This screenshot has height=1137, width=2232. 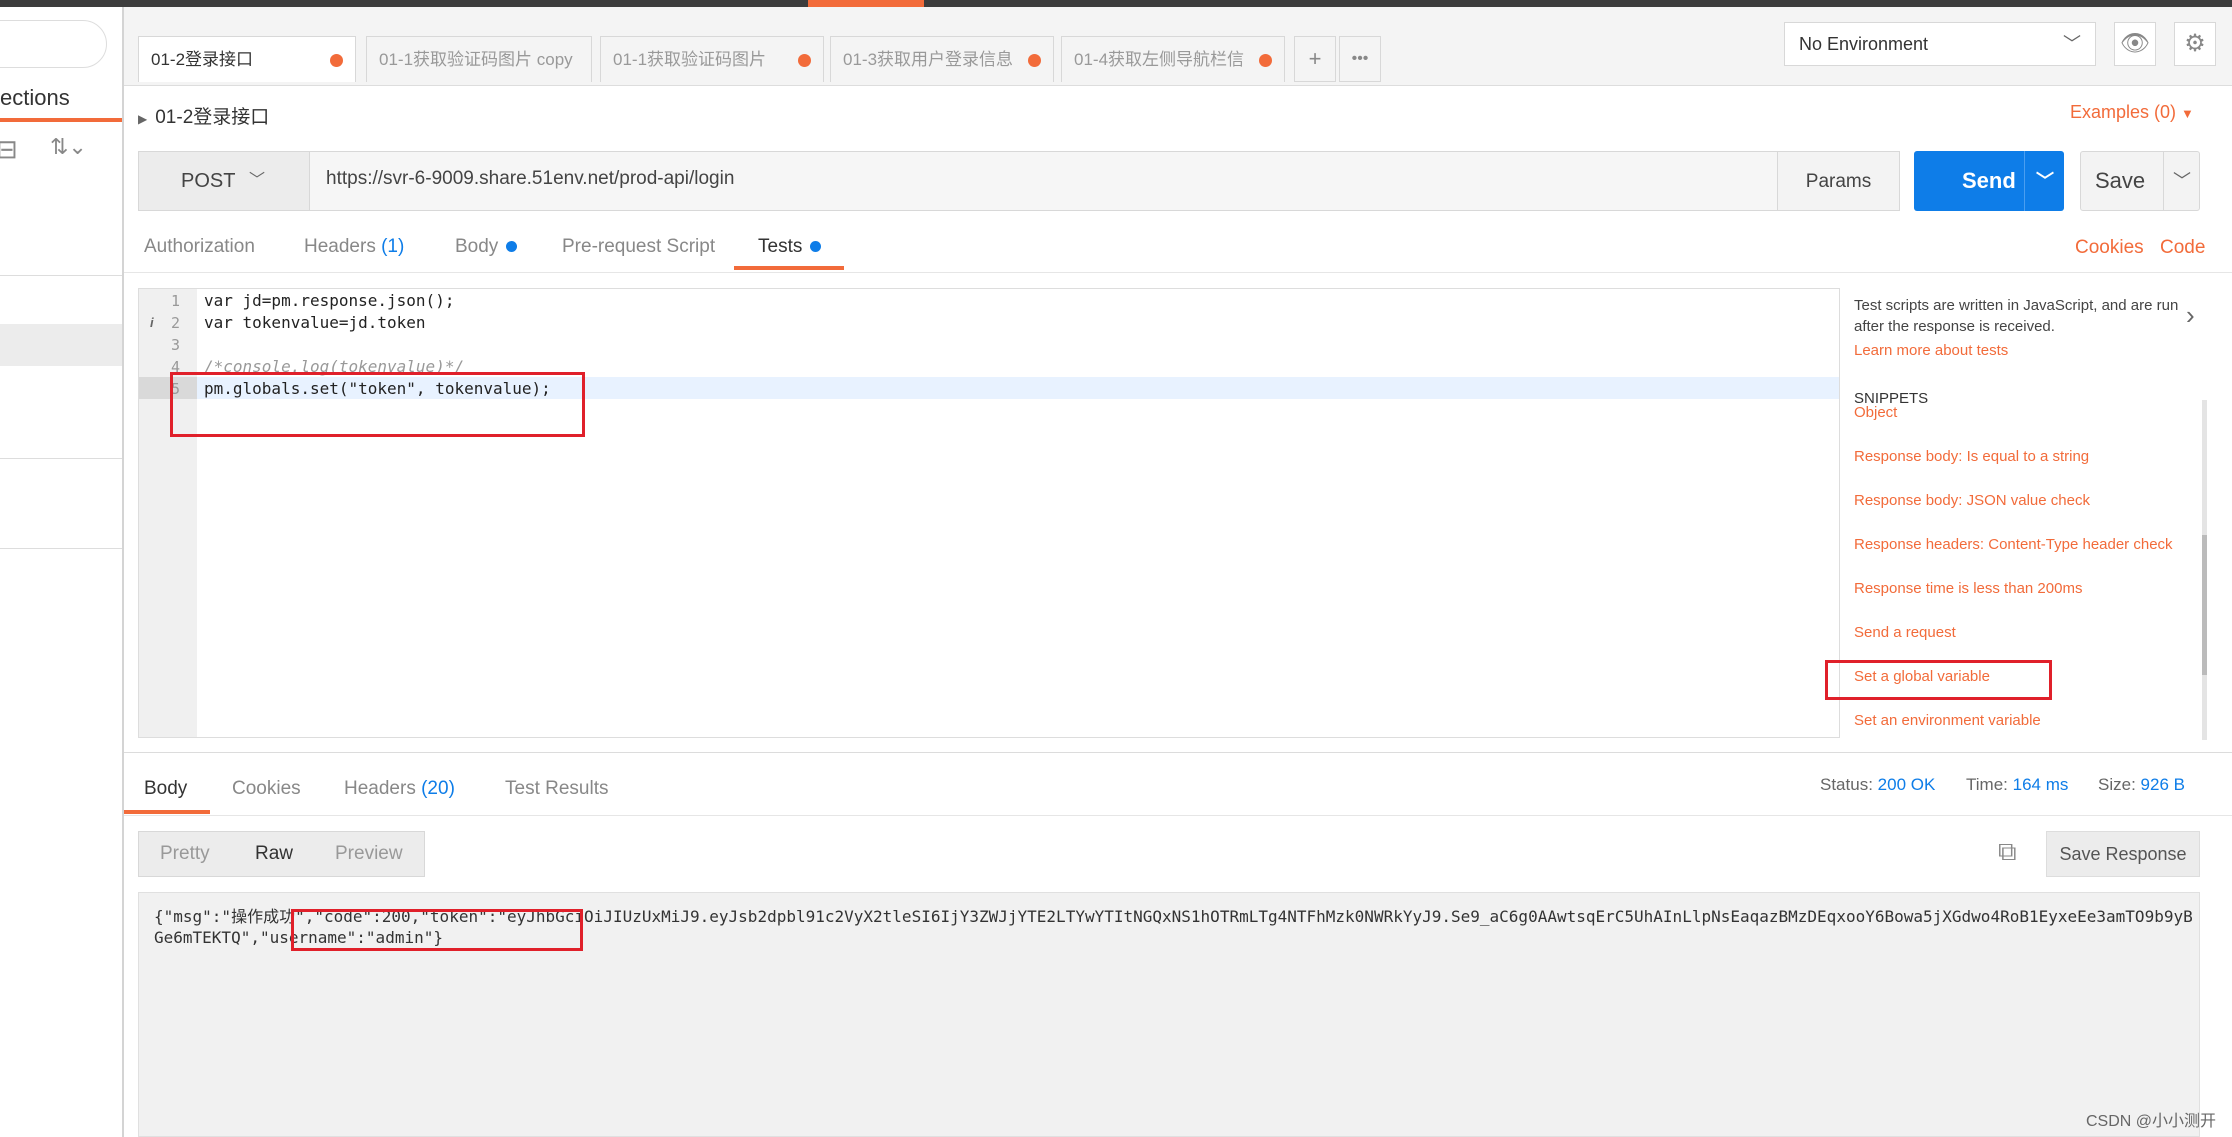 I want to click on time-label: Time:, so click(x=1987, y=784).